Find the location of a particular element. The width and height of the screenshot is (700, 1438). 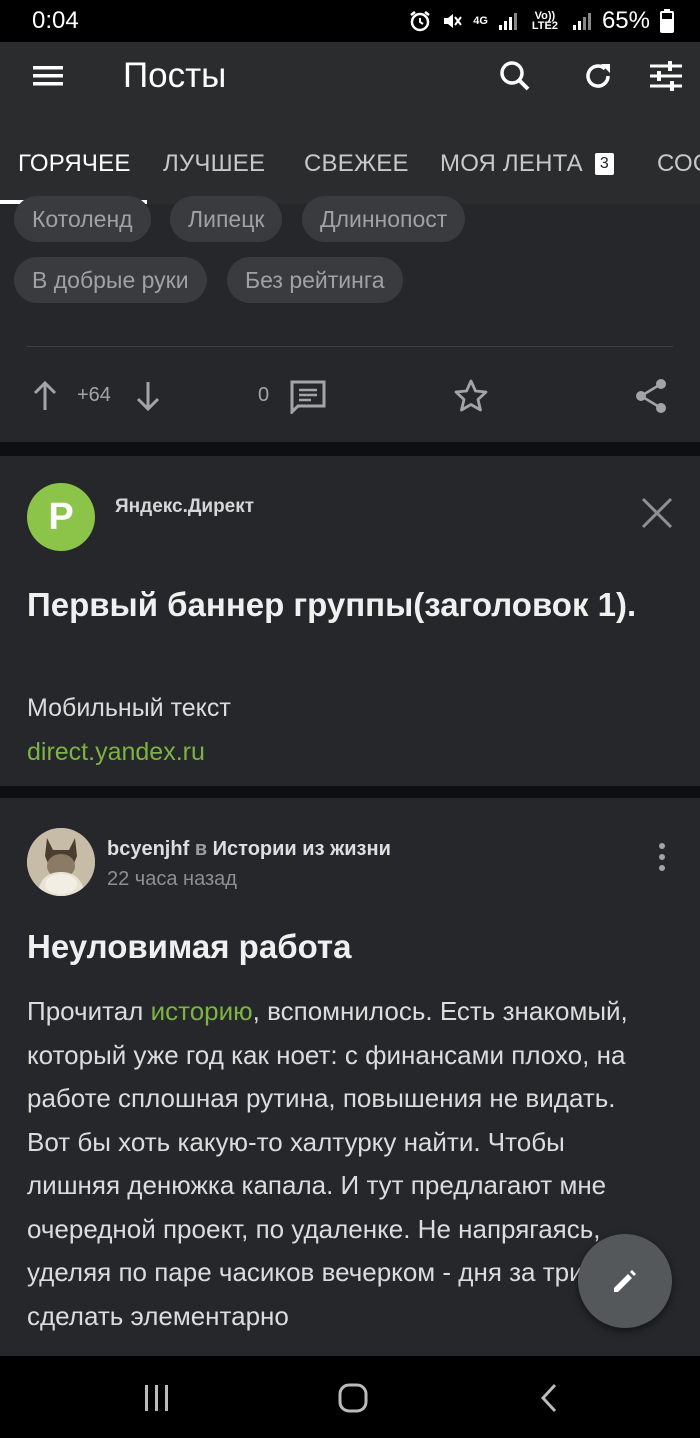

tab-best: ЛУЧШЕЕ is located at coordinates (214, 164).